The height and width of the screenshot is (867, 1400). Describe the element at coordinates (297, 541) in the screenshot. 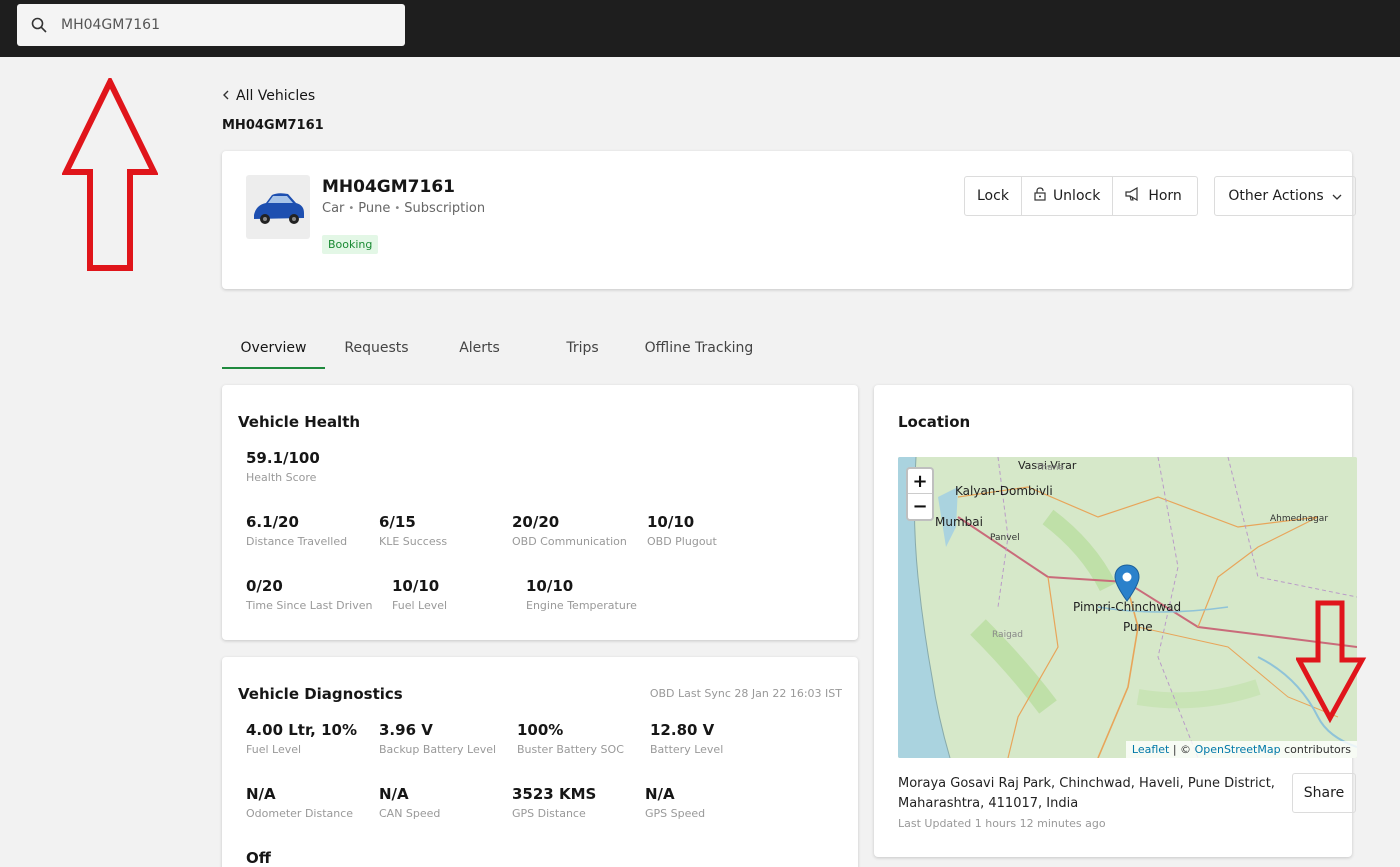

I see `metric-label: Distance Travelled` at that location.